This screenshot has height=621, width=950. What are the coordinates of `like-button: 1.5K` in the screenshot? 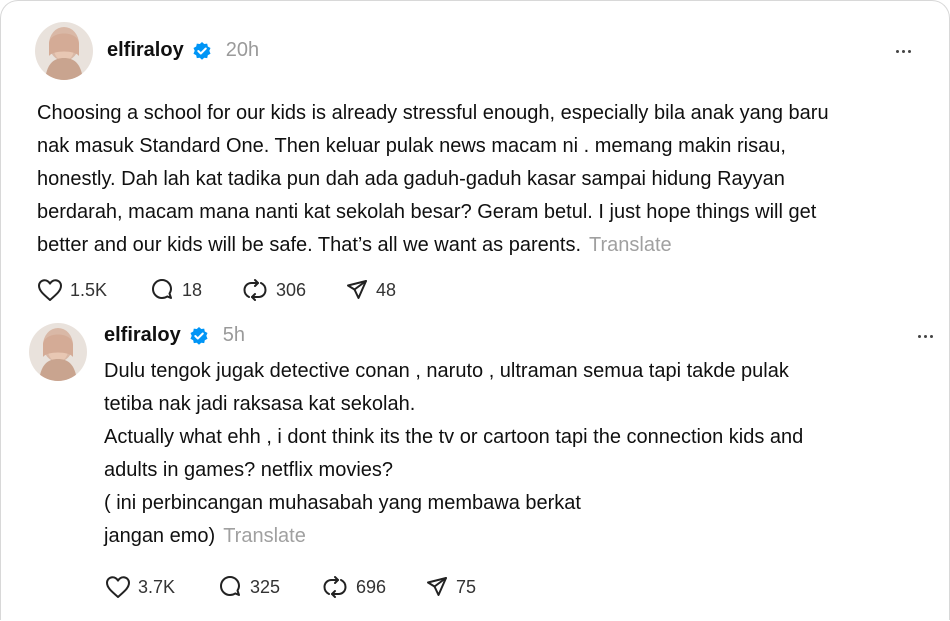 It's located at (93, 290).